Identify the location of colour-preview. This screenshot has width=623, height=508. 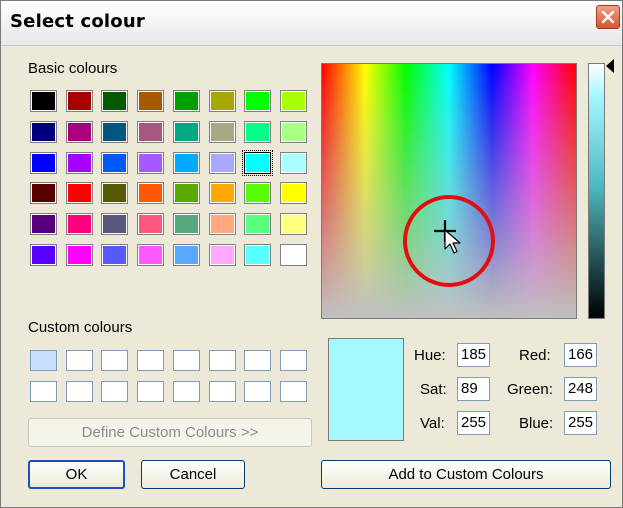
(366, 389).